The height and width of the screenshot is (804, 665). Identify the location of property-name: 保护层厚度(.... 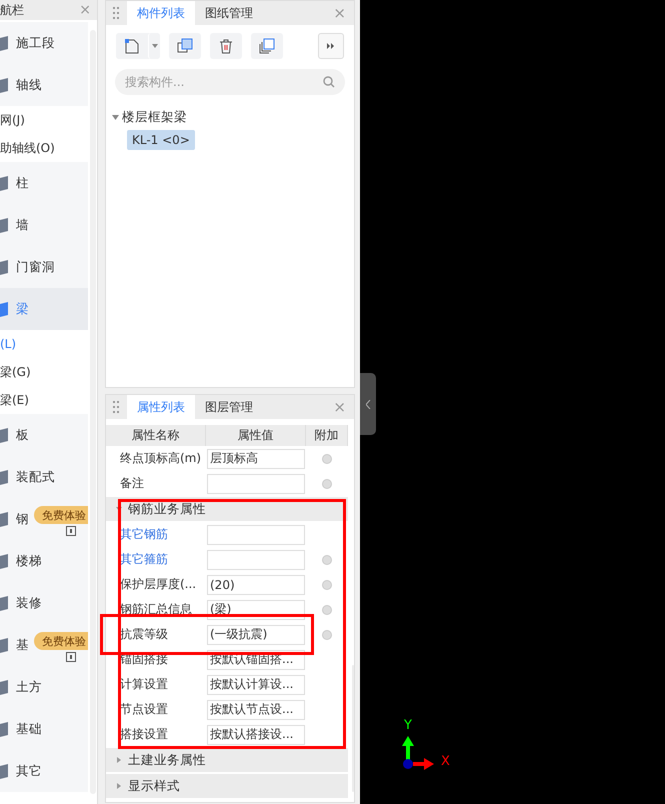
(158, 584).